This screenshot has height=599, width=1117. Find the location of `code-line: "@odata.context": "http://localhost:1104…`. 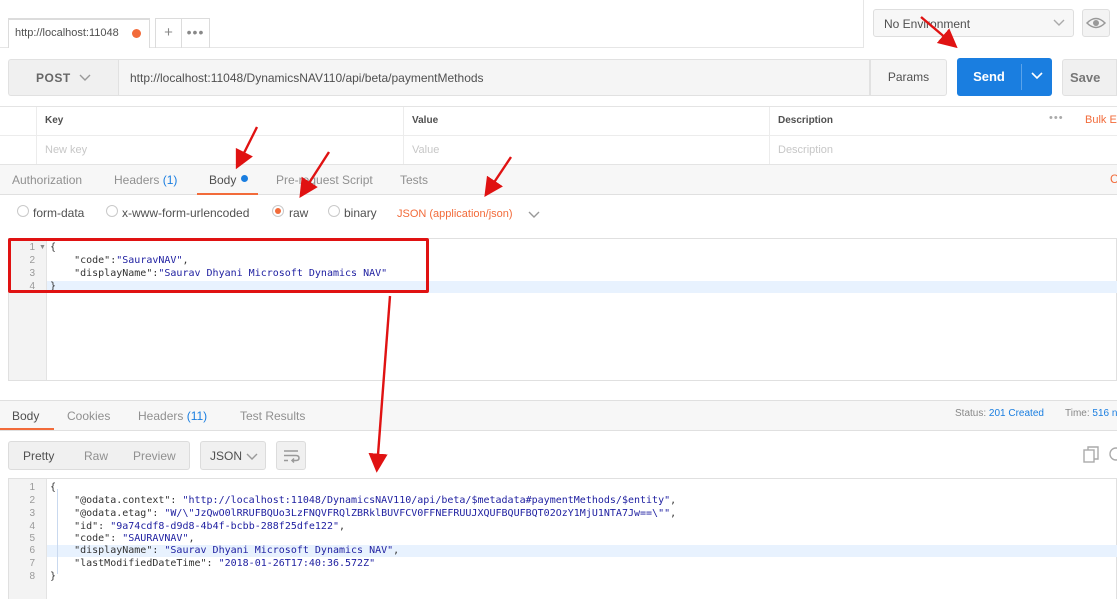

code-line: "@odata.context": "http://localhost:1104… is located at coordinates (363, 500).